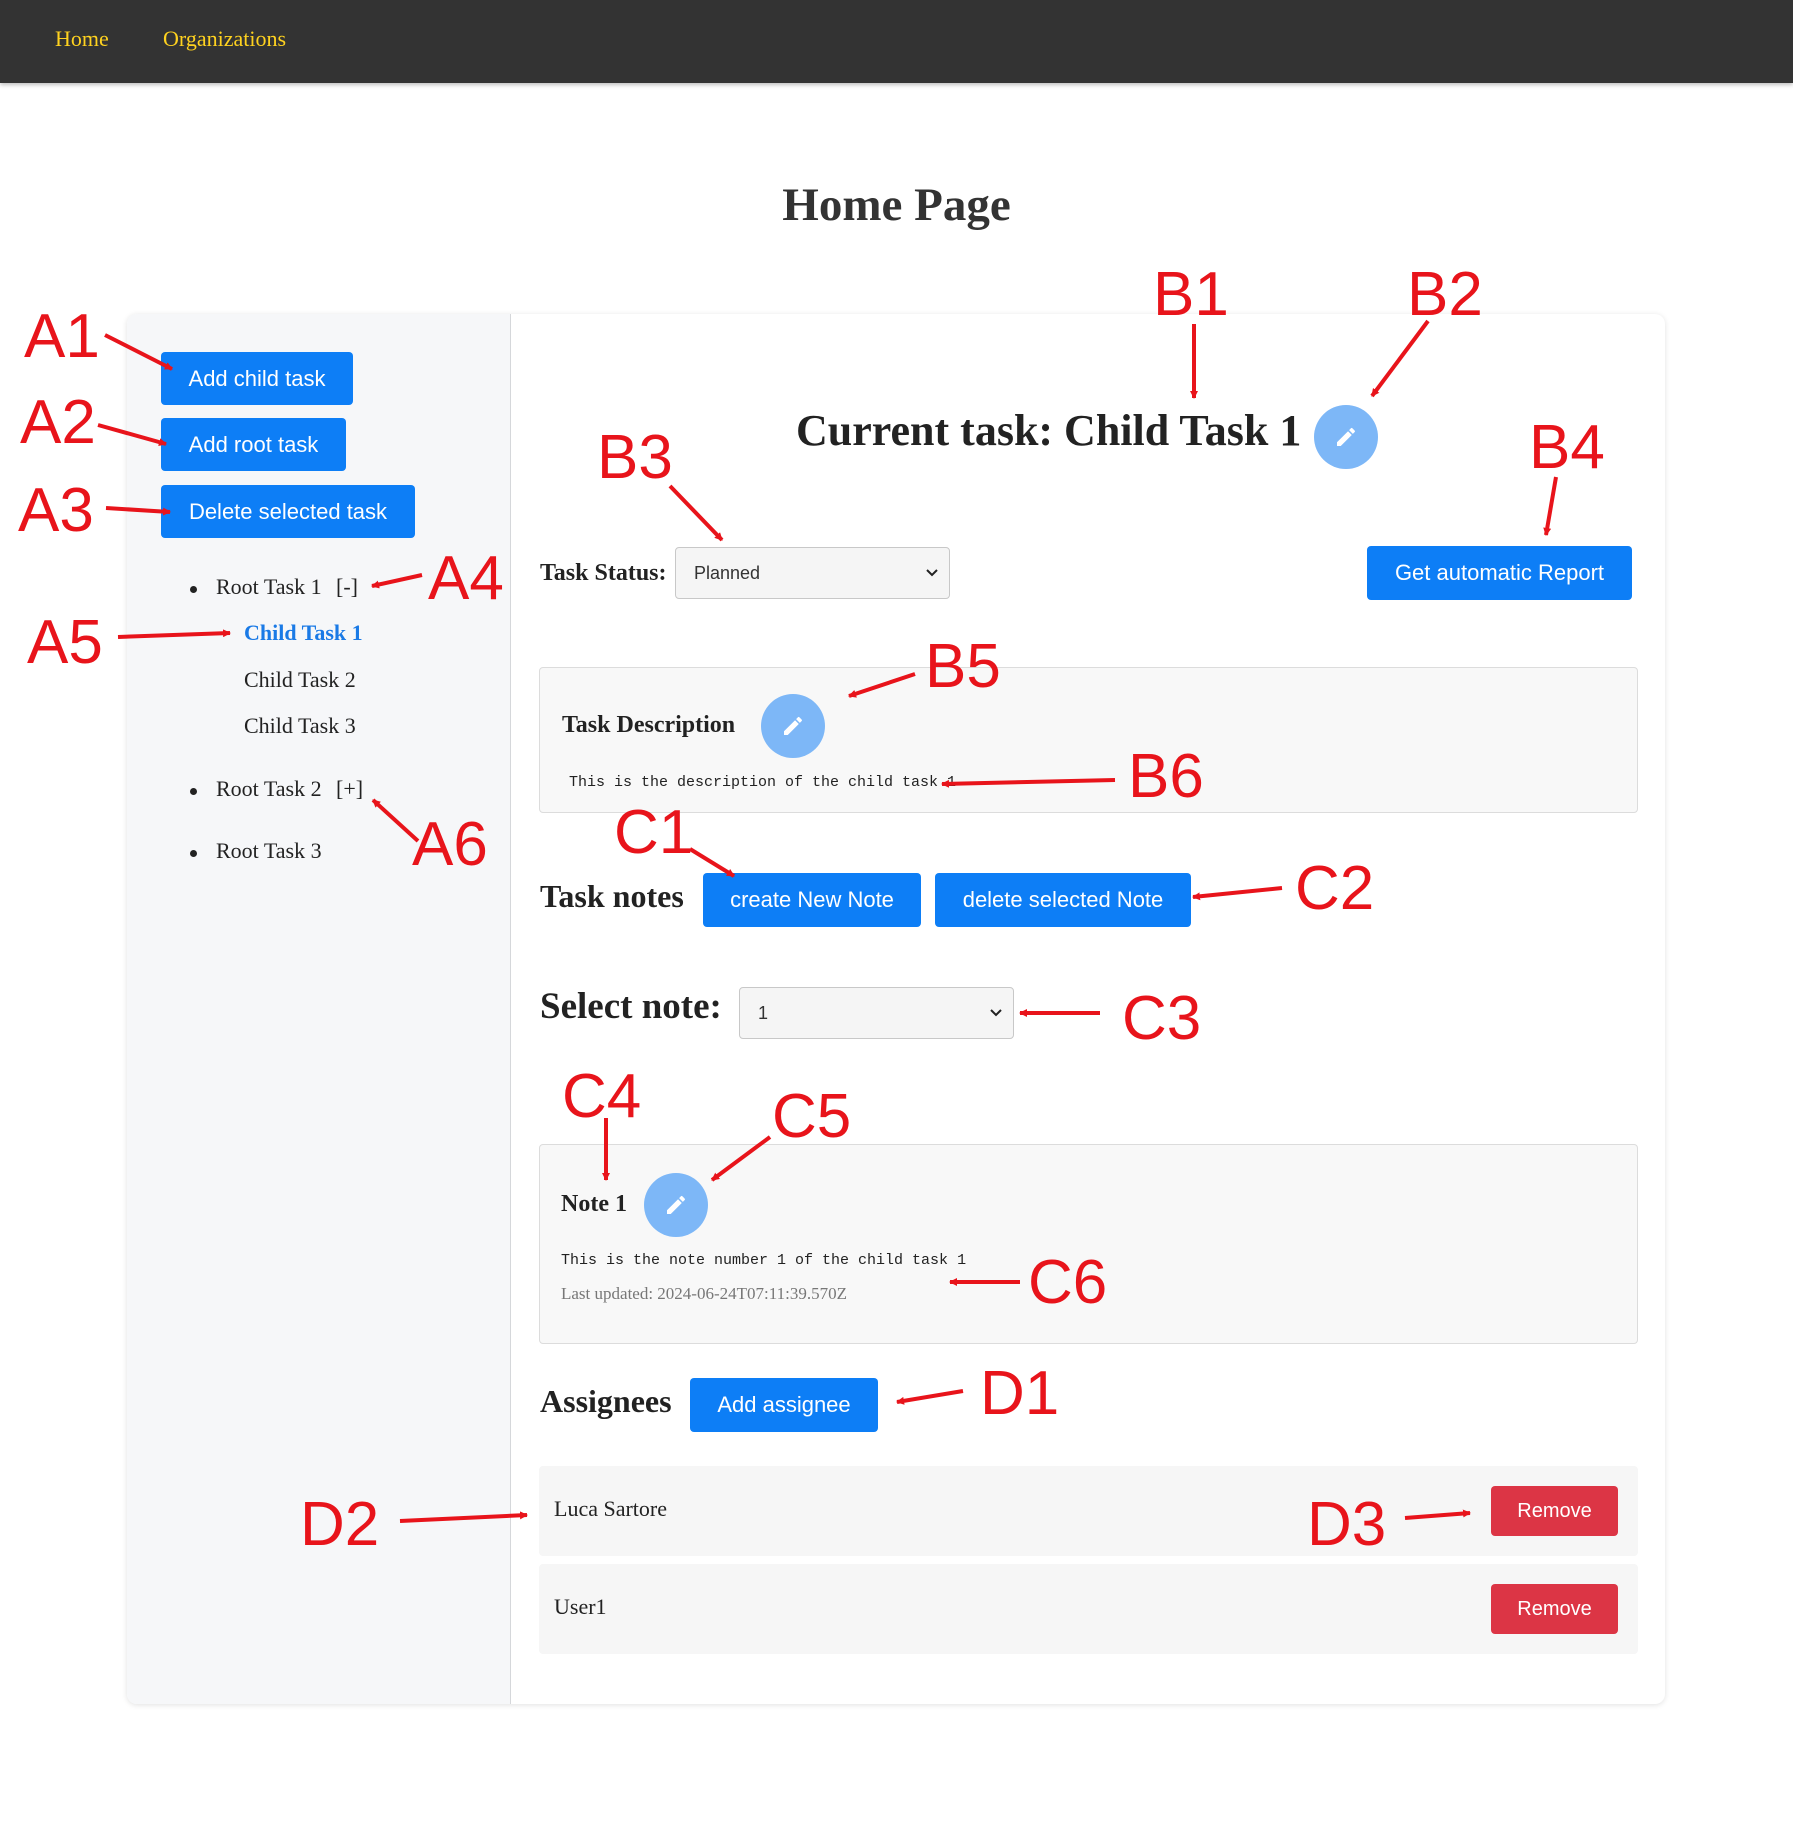  What do you see at coordinates (930, 1397) in the screenshot?
I see `arrow-d1` at bounding box center [930, 1397].